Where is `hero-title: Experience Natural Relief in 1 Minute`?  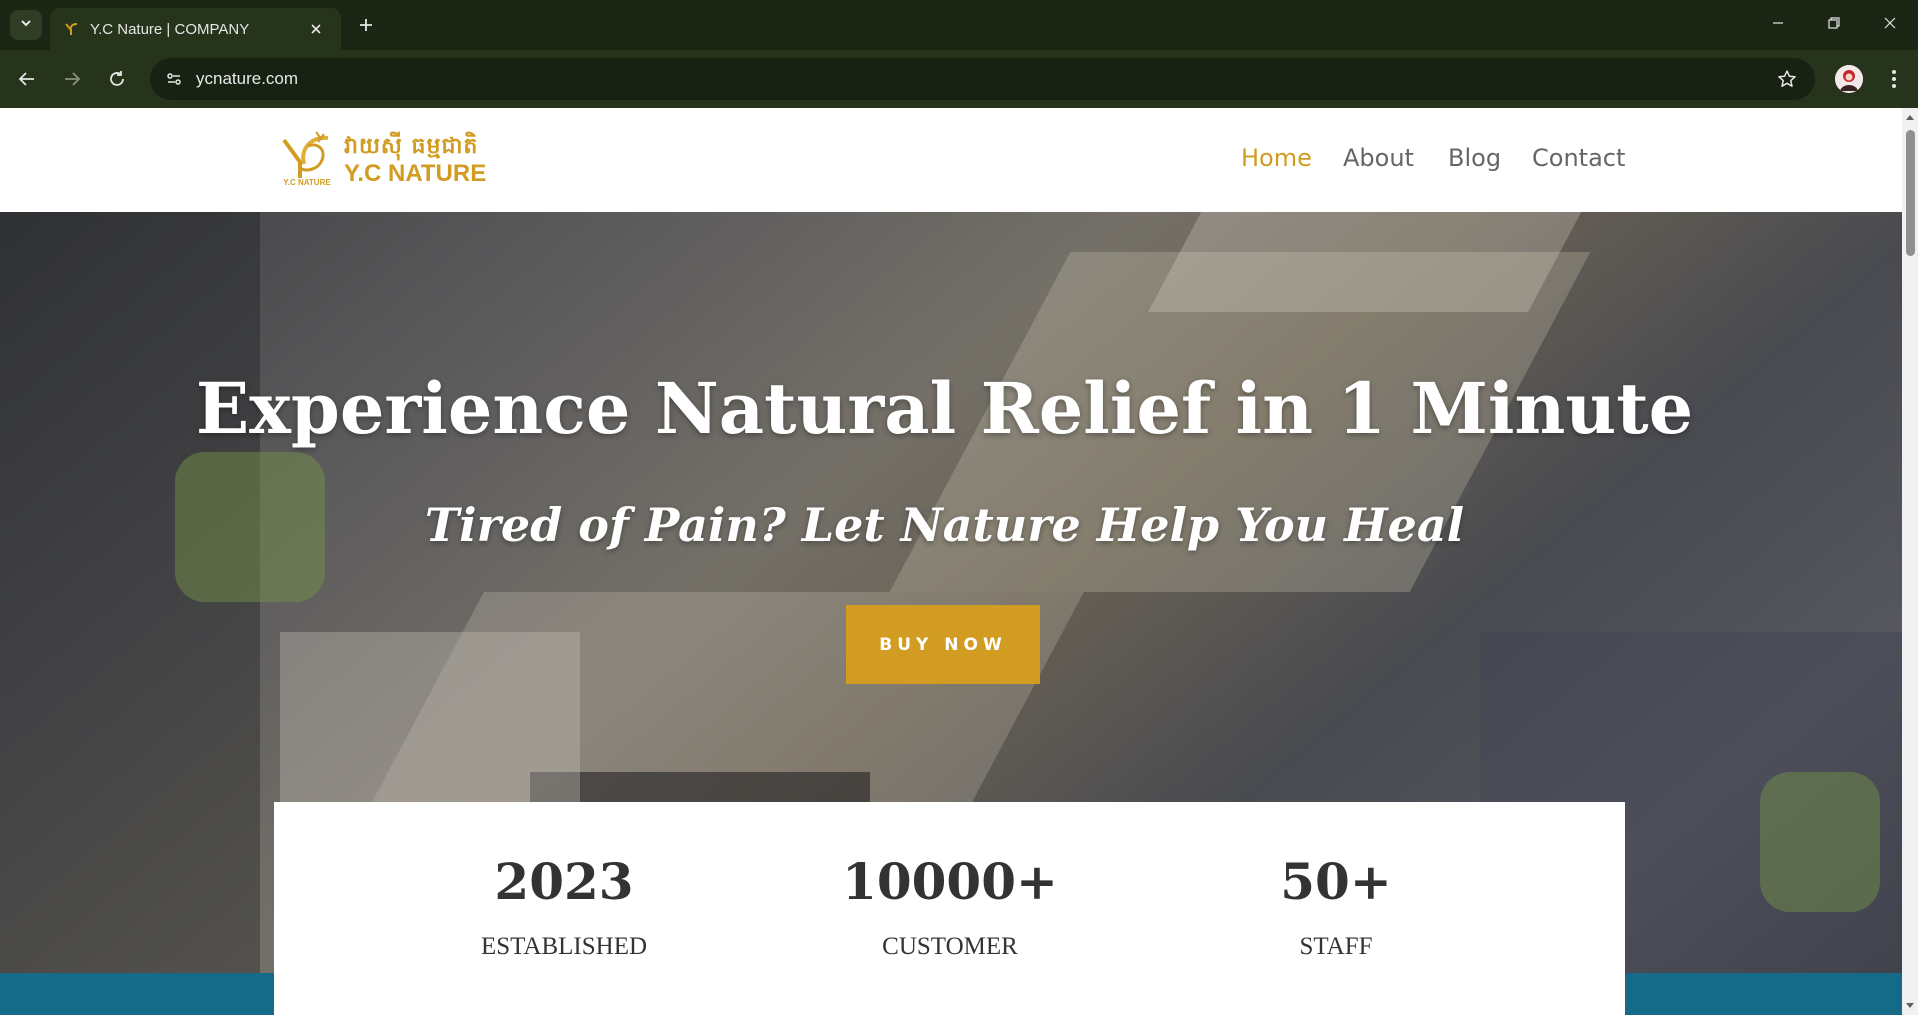
hero-title: Experience Natural Relief in 1 Minute is located at coordinates (944, 408).